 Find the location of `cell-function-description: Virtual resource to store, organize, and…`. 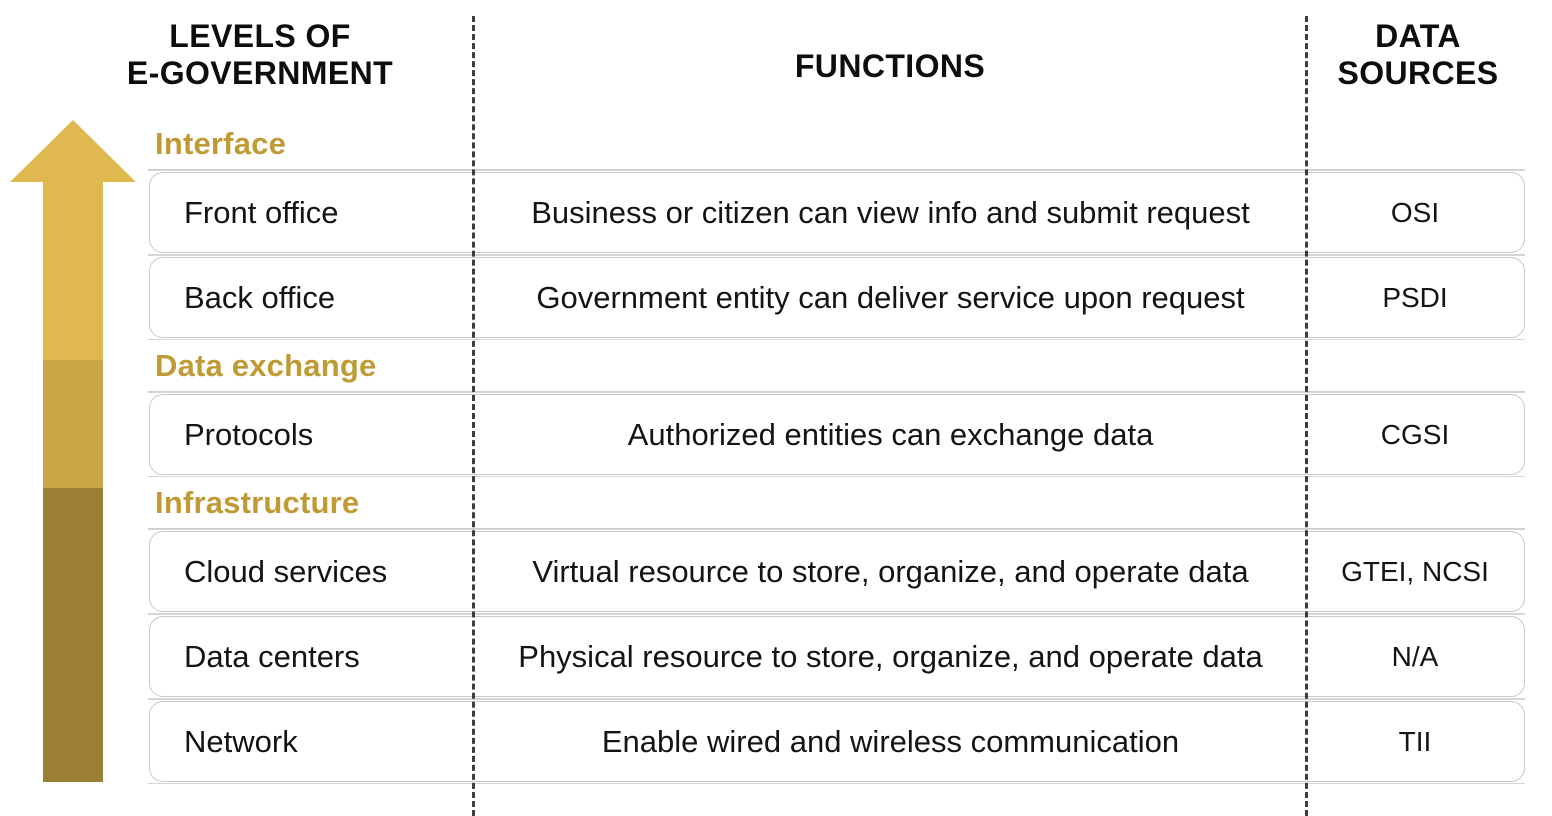

cell-function-description: Virtual resource to store, organize, and… is located at coordinates (890, 571).